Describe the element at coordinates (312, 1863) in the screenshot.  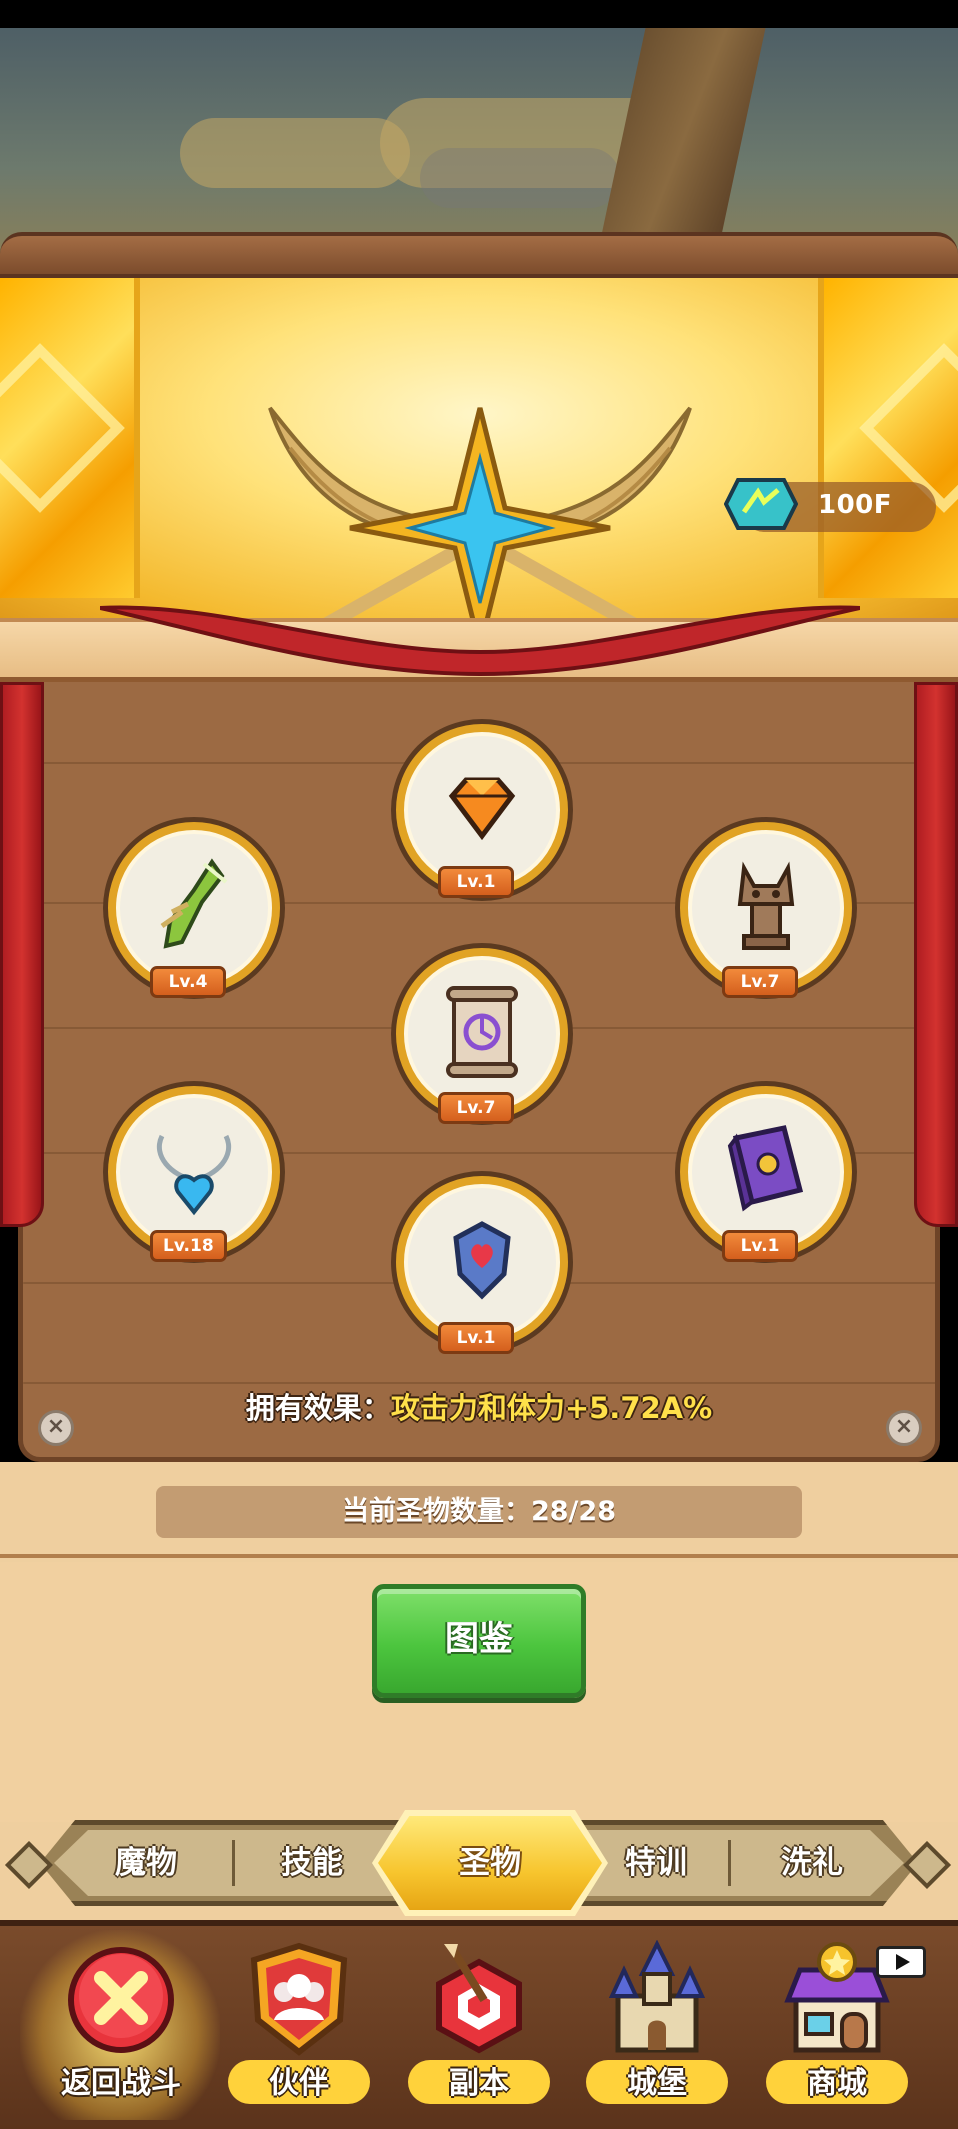
I see `tab-skills: 技能` at that location.